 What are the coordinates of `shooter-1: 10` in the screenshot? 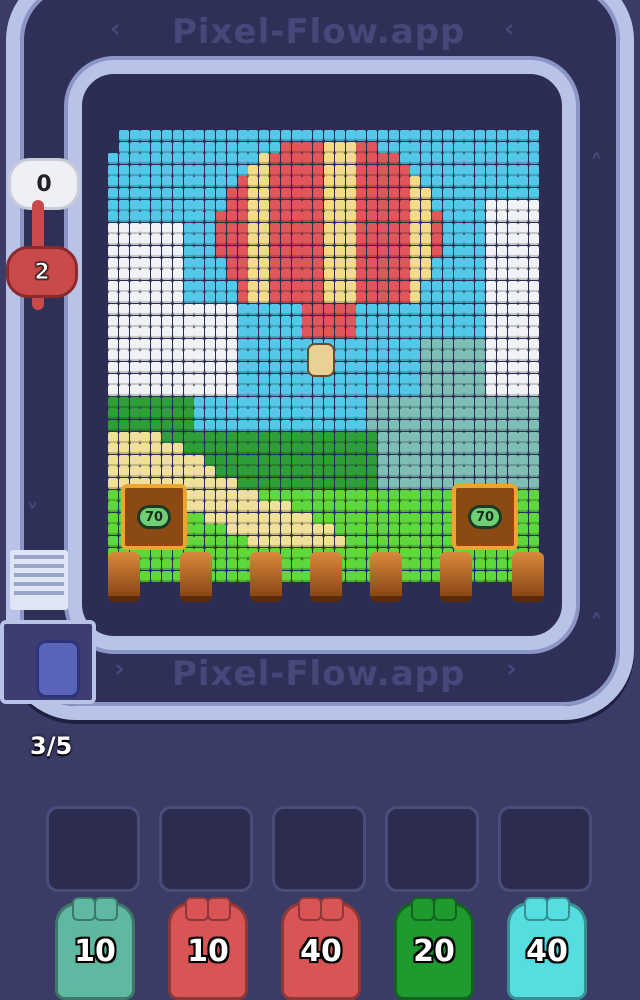 It's located at (95, 948).